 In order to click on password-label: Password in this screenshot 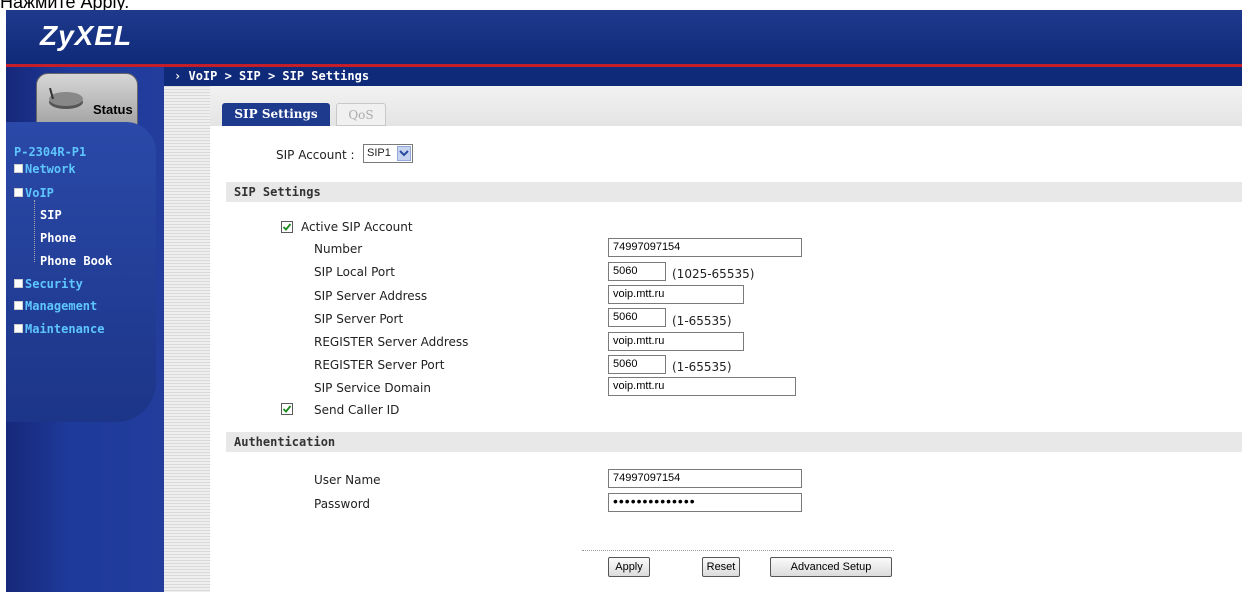, I will do `click(342, 504)`.